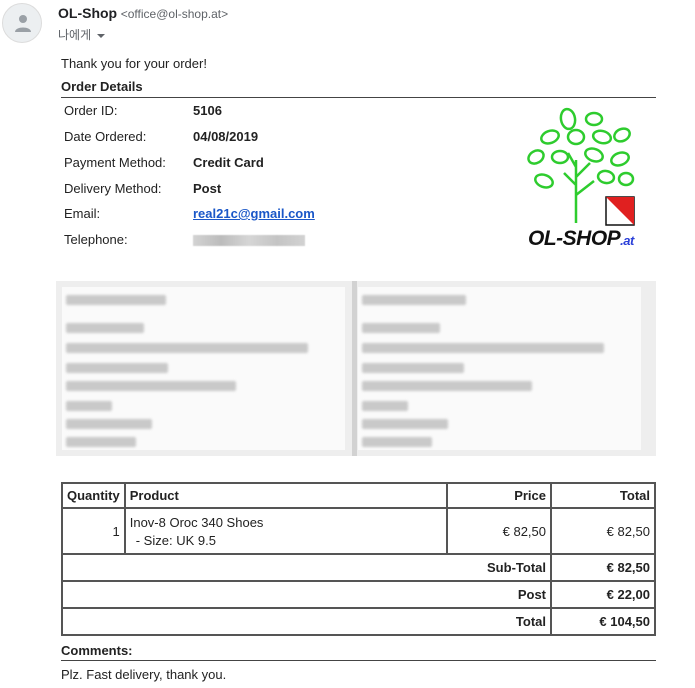  Describe the element at coordinates (175, 540) in the screenshot. I see `item-product-option: - Size: UK 9.5` at that location.